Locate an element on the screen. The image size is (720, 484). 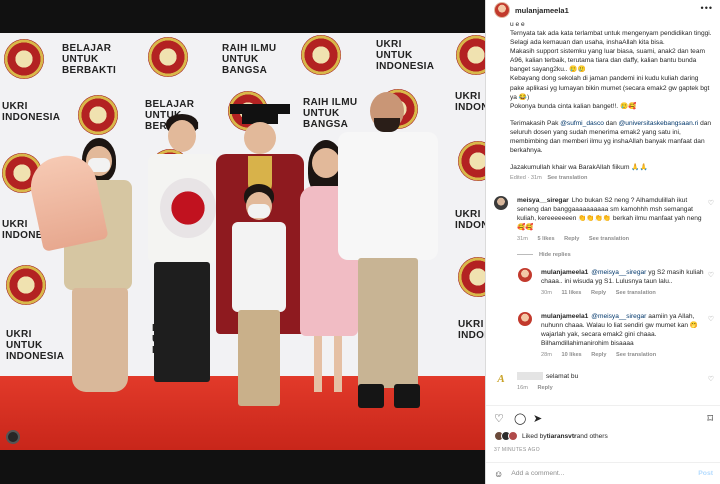
author-username: mulanjameela1 is located at coordinates (542, 10).